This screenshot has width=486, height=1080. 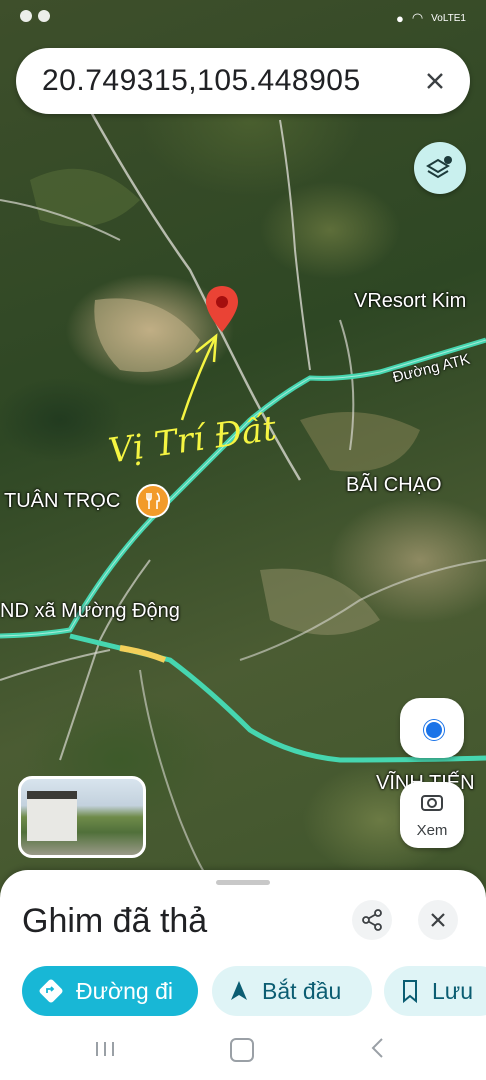 What do you see at coordinates (399, 18) in the screenshot?
I see `location-status-icon: ●` at bounding box center [399, 18].